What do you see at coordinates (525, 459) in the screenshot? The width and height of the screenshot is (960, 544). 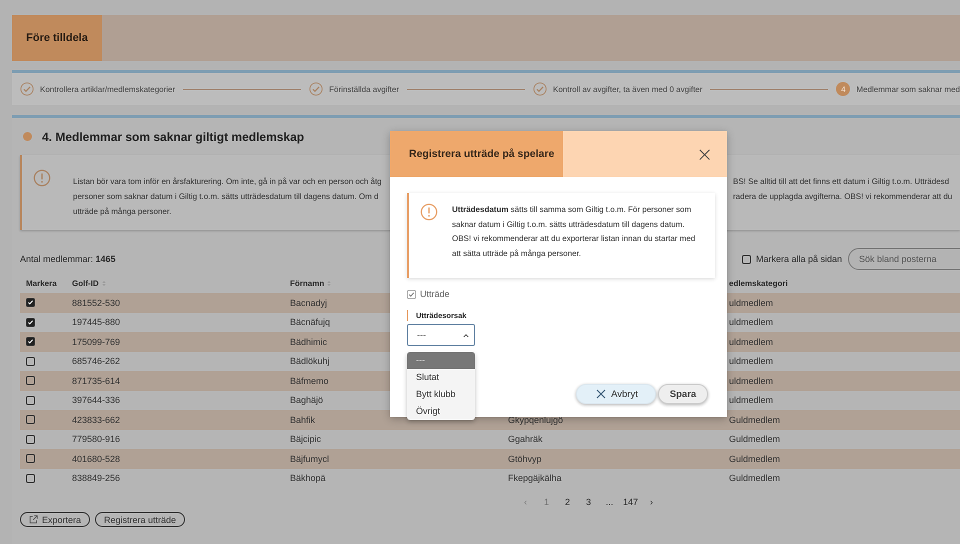 I see `table-cell: Gtöhvyp` at bounding box center [525, 459].